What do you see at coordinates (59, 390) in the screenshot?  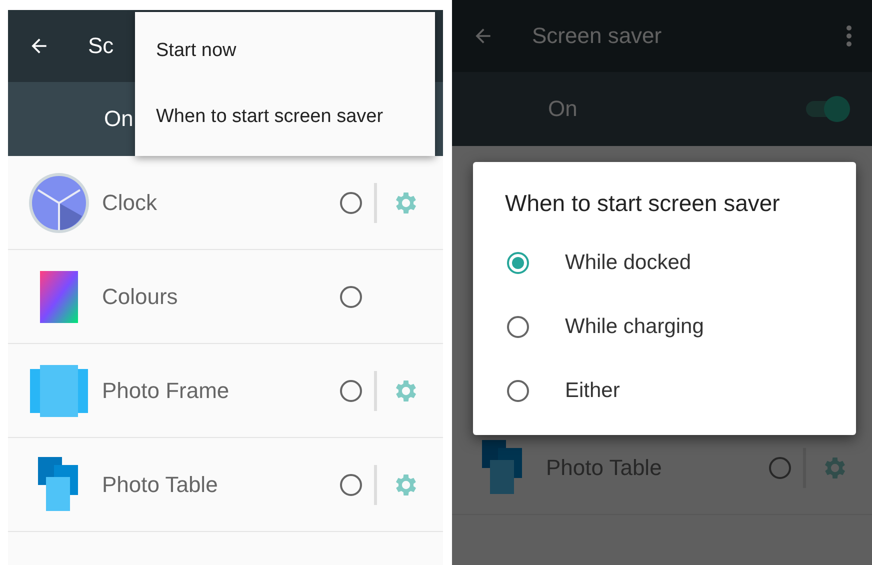 I see `photo-frame-icon` at bounding box center [59, 390].